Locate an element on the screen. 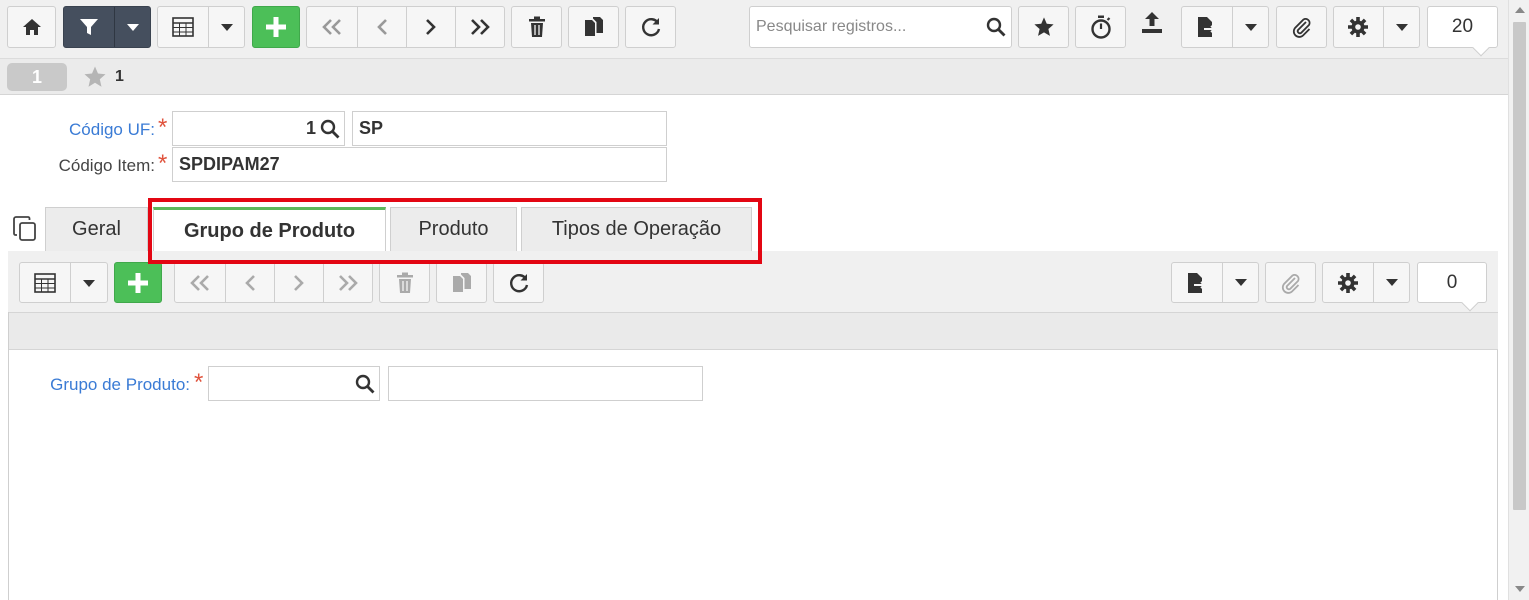 The height and width of the screenshot is (600, 1529). duplicate-tabs-icon is located at coordinates (25, 231).